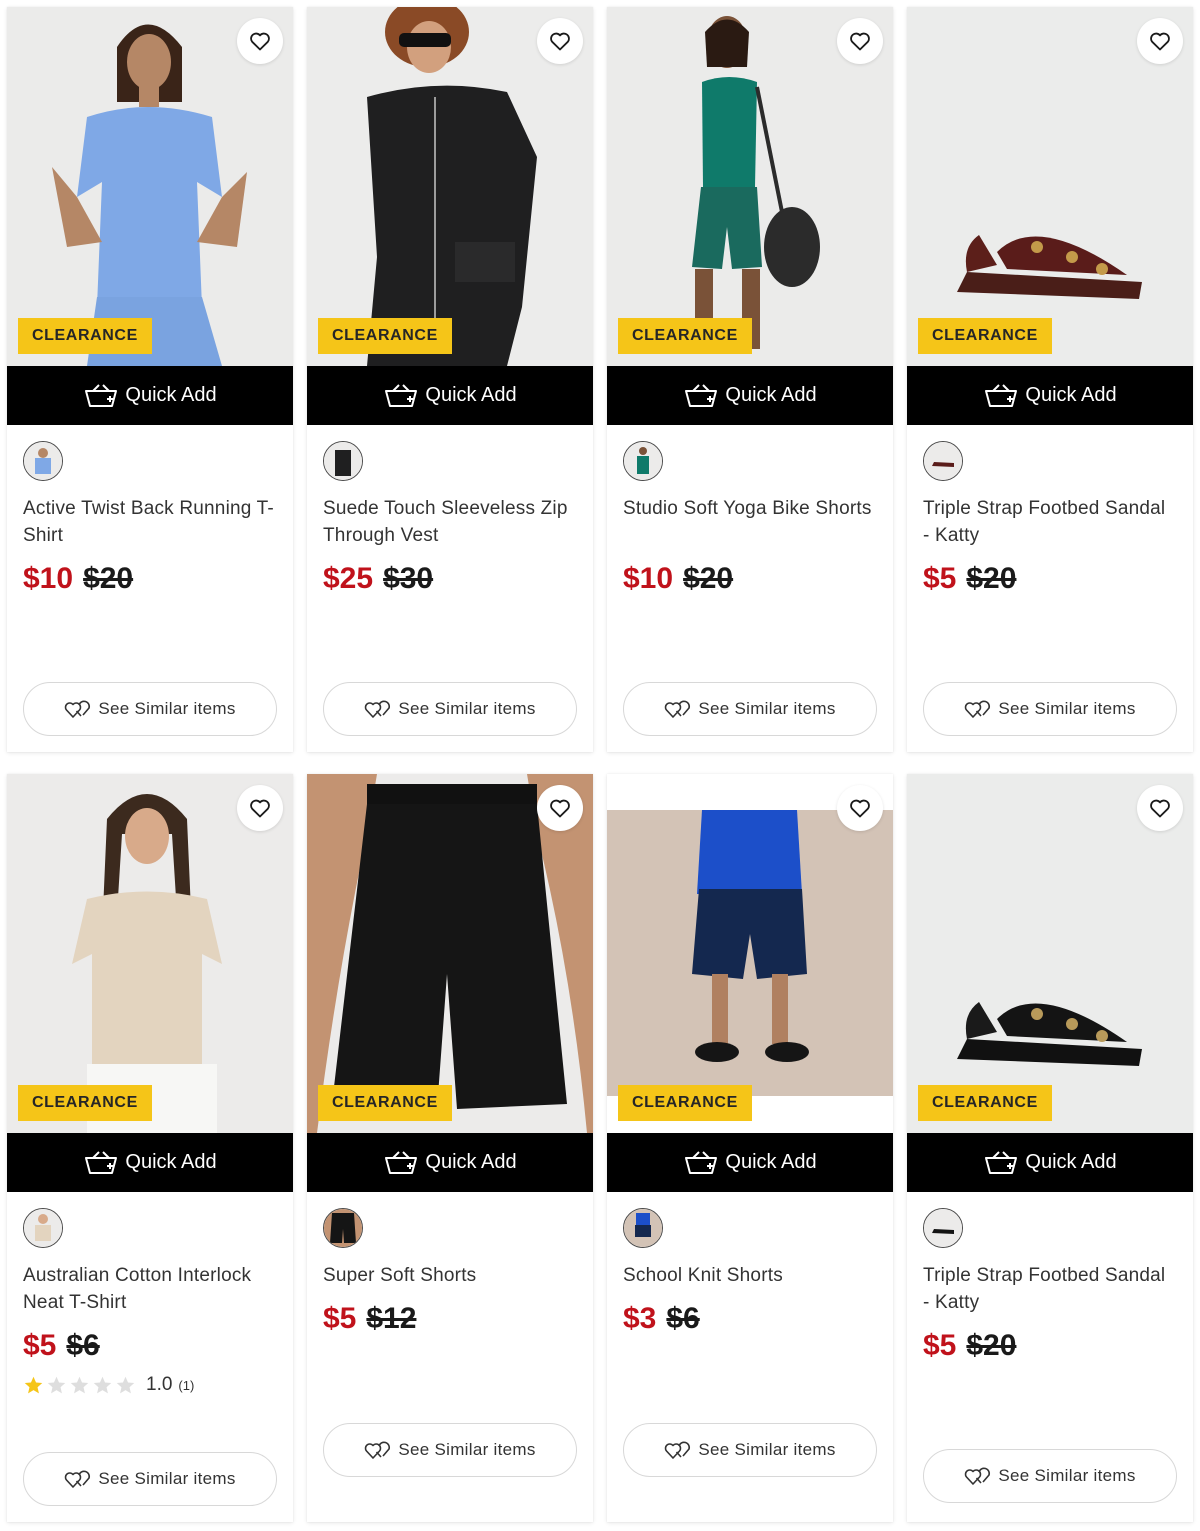  What do you see at coordinates (450, 522) in the screenshot?
I see `product-title: Suede Touch Sleeveless Zip Through Vest` at bounding box center [450, 522].